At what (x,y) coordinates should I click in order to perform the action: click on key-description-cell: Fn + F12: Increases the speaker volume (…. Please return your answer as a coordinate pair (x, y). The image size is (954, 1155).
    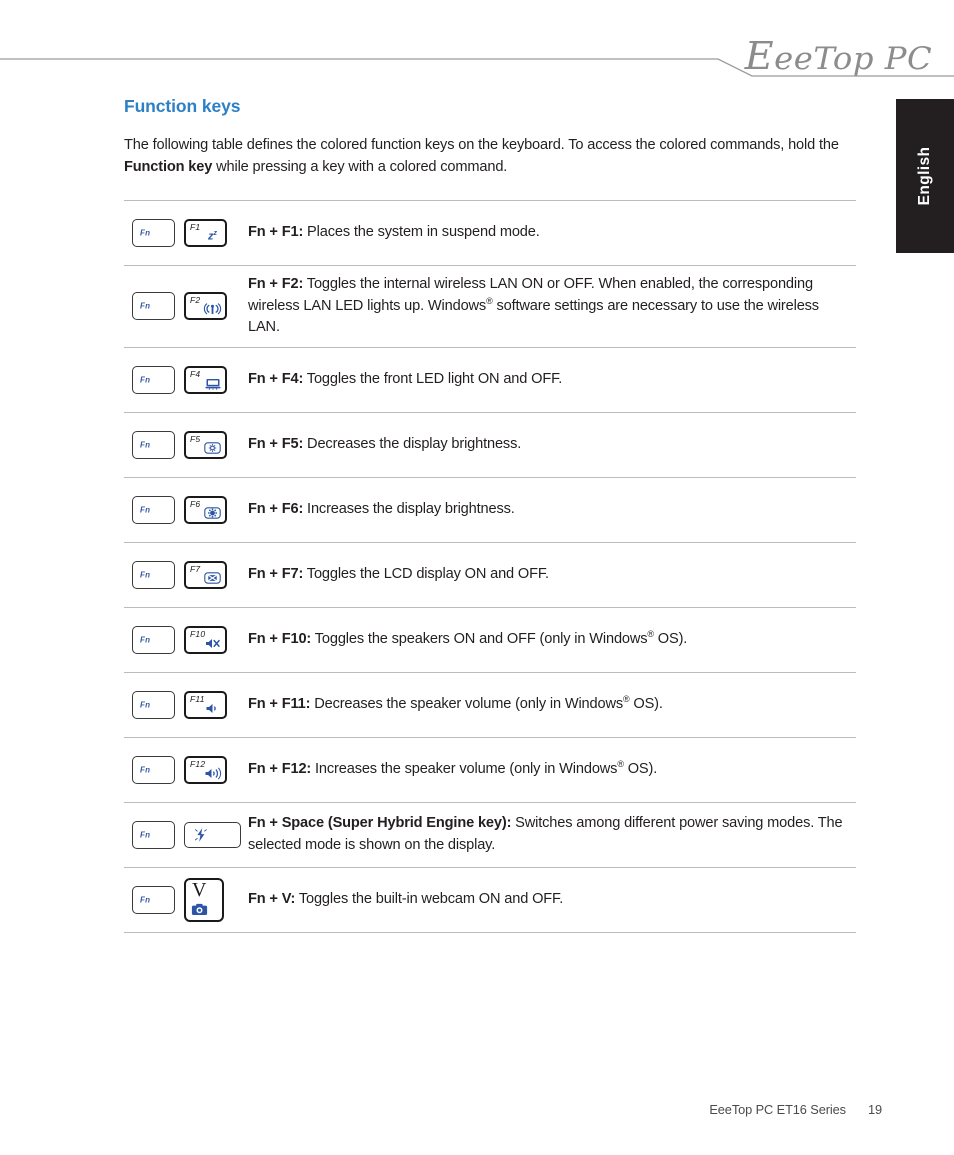
    Looking at the image, I should click on (552, 770).